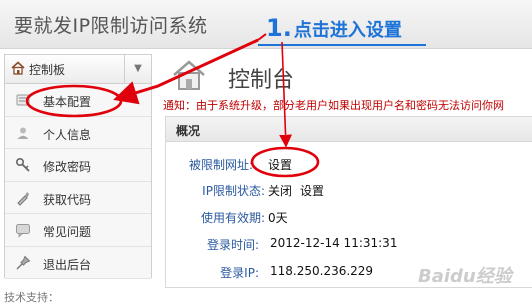 The height and width of the screenshot is (305, 532). I want to click on sidebar-header: 控制板 ▼, so click(78, 69).